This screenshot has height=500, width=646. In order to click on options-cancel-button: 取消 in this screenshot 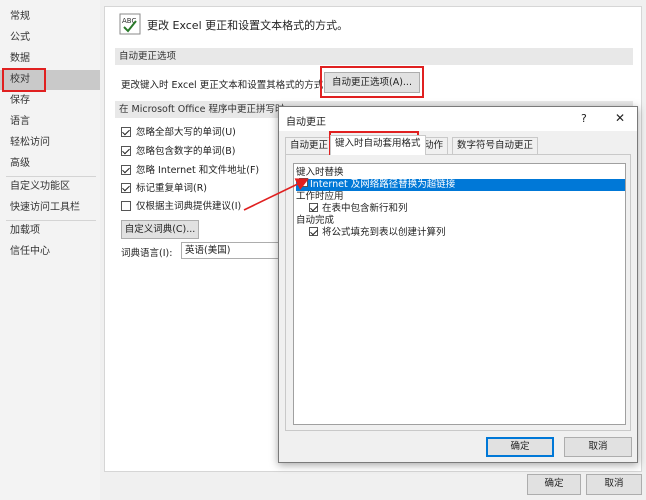, I will do `click(614, 484)`.